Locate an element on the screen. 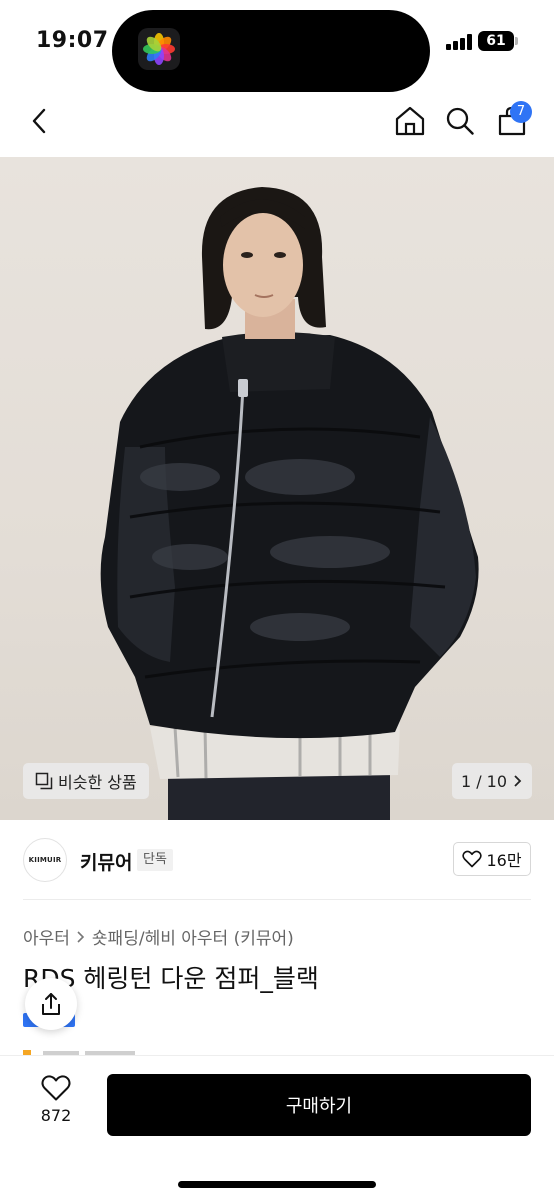 This screenshot has height=1200, width=554. share-button is located at coordinates (51, 1004).